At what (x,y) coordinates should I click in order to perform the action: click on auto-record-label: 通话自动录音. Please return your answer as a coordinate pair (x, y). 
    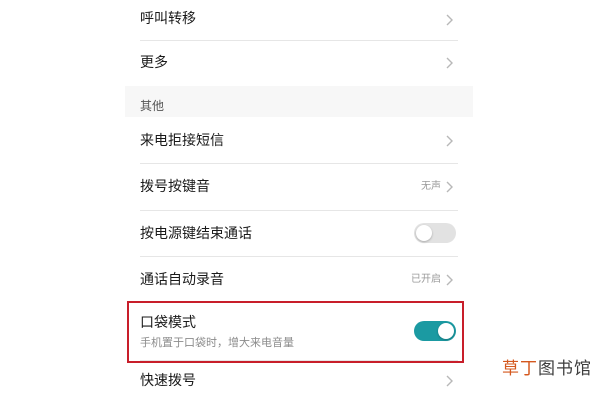
    Looking at the image, I should click on (182, 280).